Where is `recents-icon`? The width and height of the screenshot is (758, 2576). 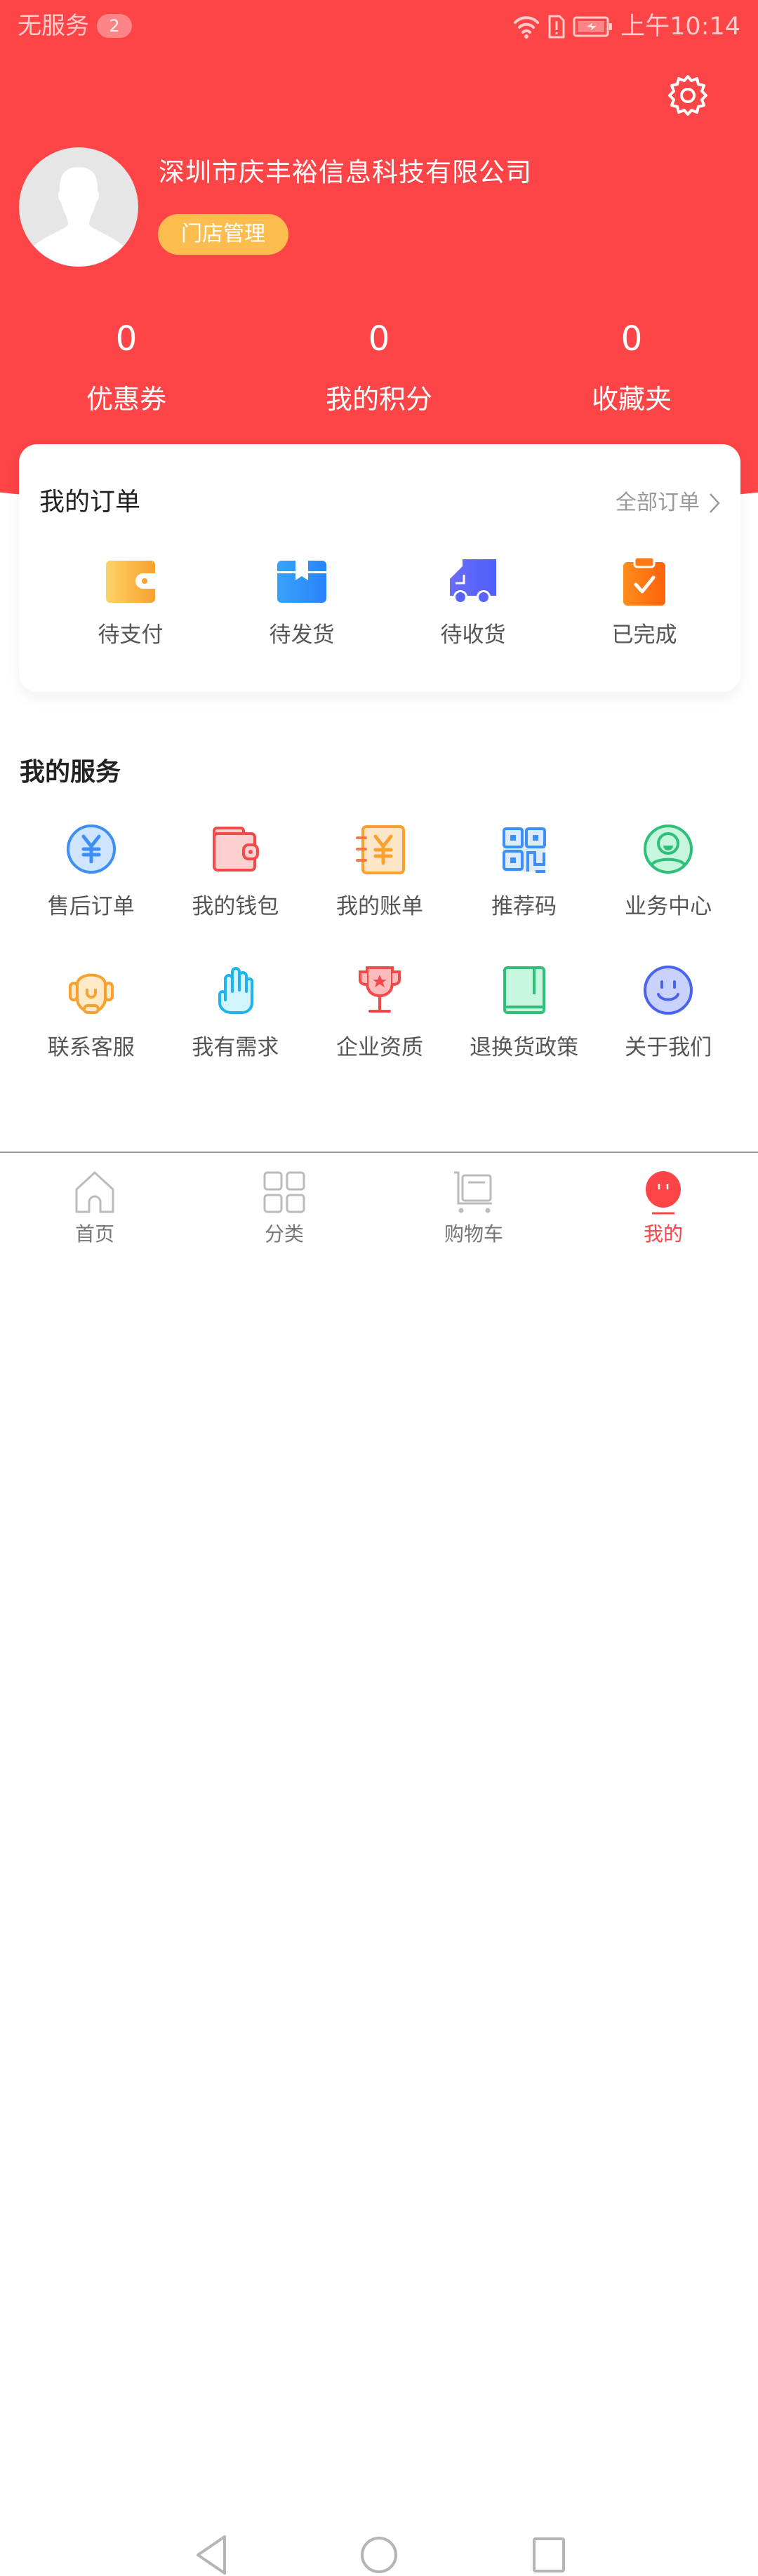
recents-icon is located at coordinates (549, 2555).